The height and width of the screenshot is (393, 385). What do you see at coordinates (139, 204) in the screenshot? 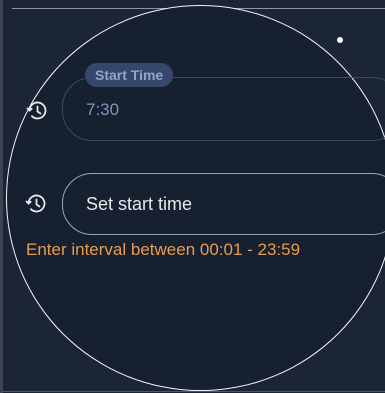
I see `set-start-time-placeholder: Set start time` at bounding box center [139, 204].